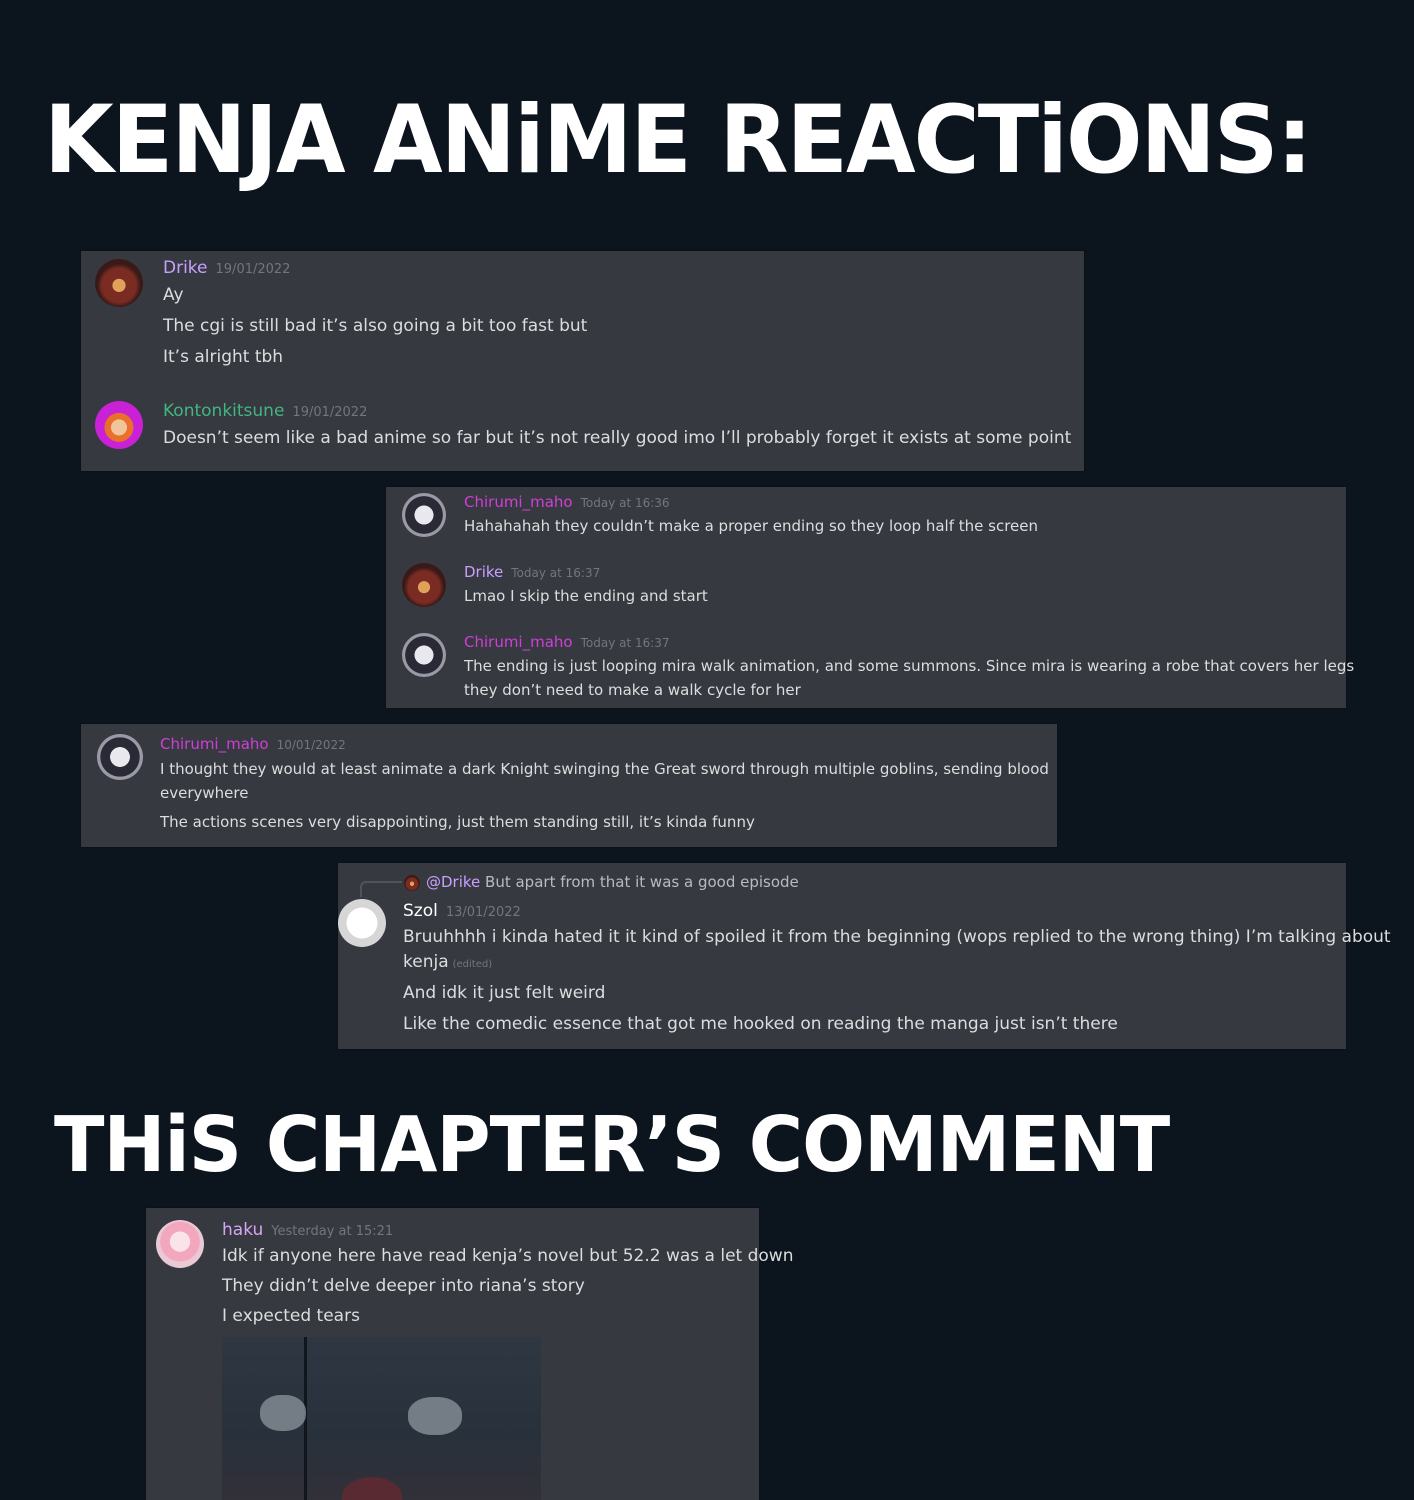  What do you see at coordinates (381, 889) in the screenshot?
I see `reply-connector` at bounding box center [381, 889].